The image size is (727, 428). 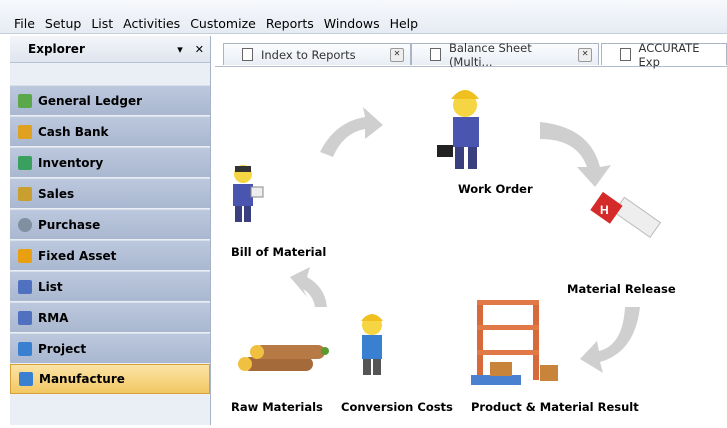 What do you see at coordinates (25, 100) in the screenshot?
I see `ledger-icon` at bounding box center [25, 100].